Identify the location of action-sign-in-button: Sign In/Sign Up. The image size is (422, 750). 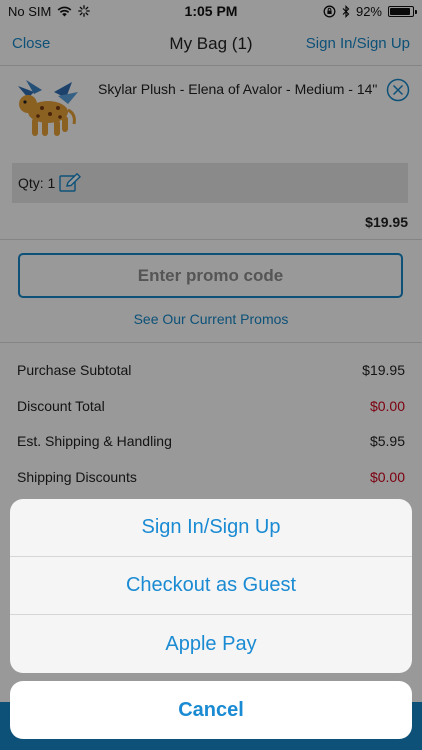
(211, 528).